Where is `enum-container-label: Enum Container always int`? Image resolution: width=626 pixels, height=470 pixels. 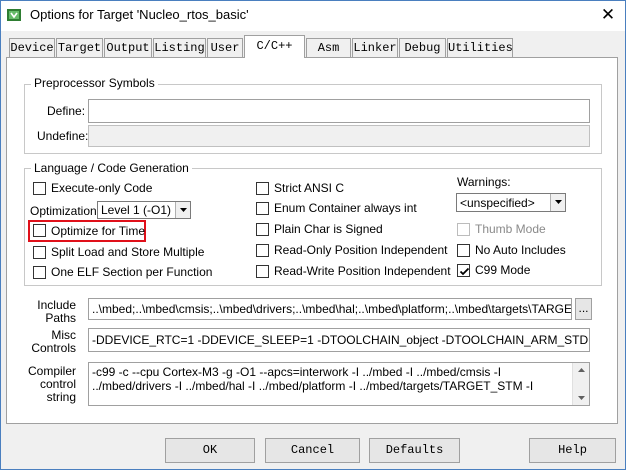 enum-container-label: Enum Container always int is located at coordinates (345, 208).